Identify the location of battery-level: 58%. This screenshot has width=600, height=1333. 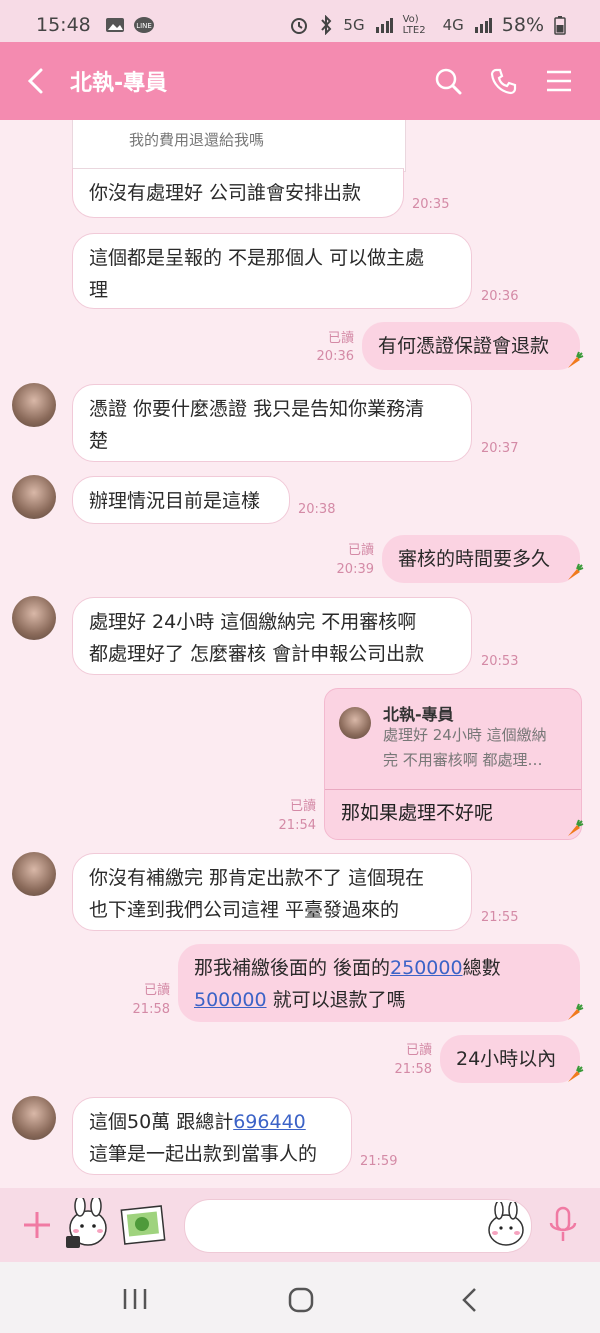
(522, 25).